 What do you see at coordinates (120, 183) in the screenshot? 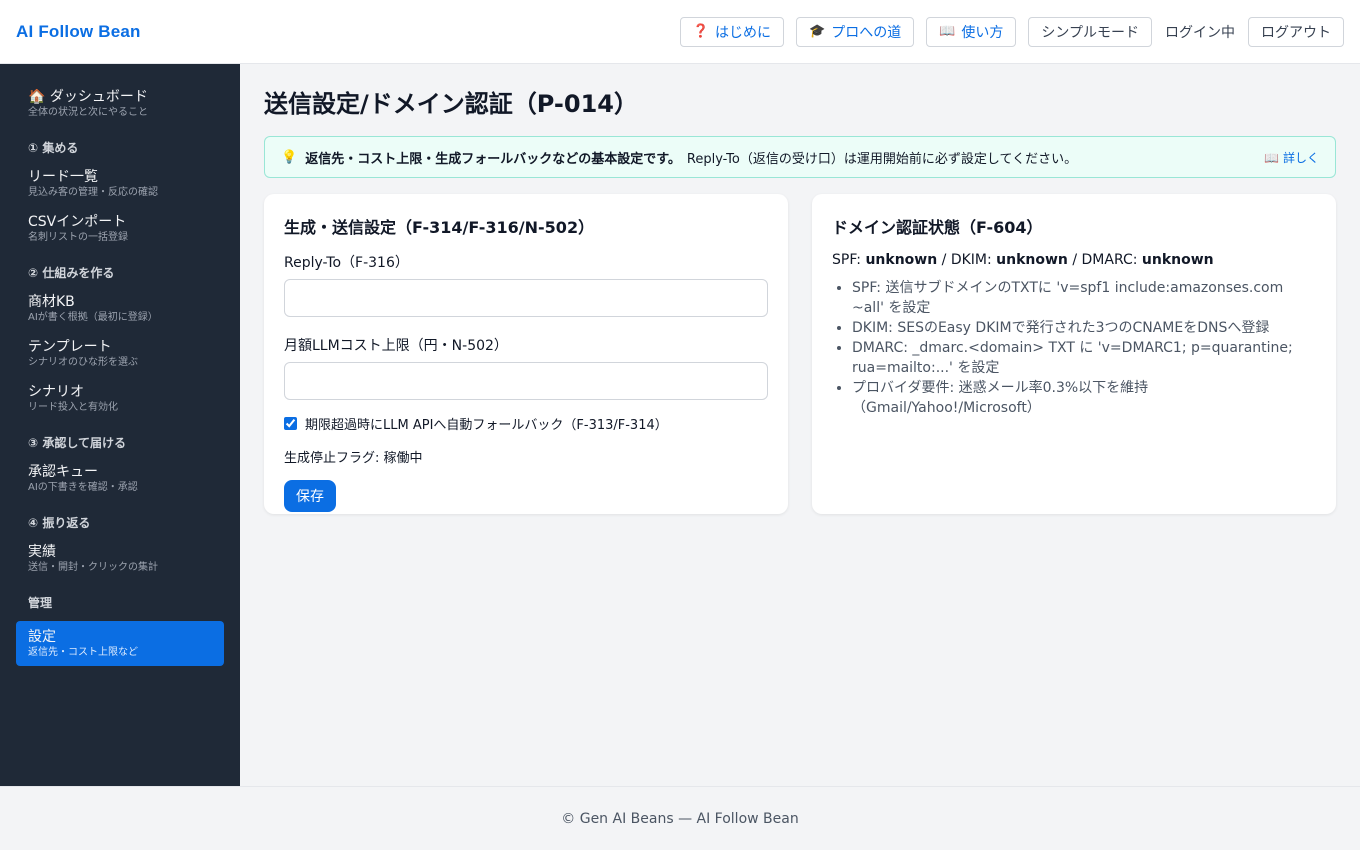
I see `sidebar-item-leads: リード一覧 見込み客の管理・反応の確認` at bounding box center [120, 183].